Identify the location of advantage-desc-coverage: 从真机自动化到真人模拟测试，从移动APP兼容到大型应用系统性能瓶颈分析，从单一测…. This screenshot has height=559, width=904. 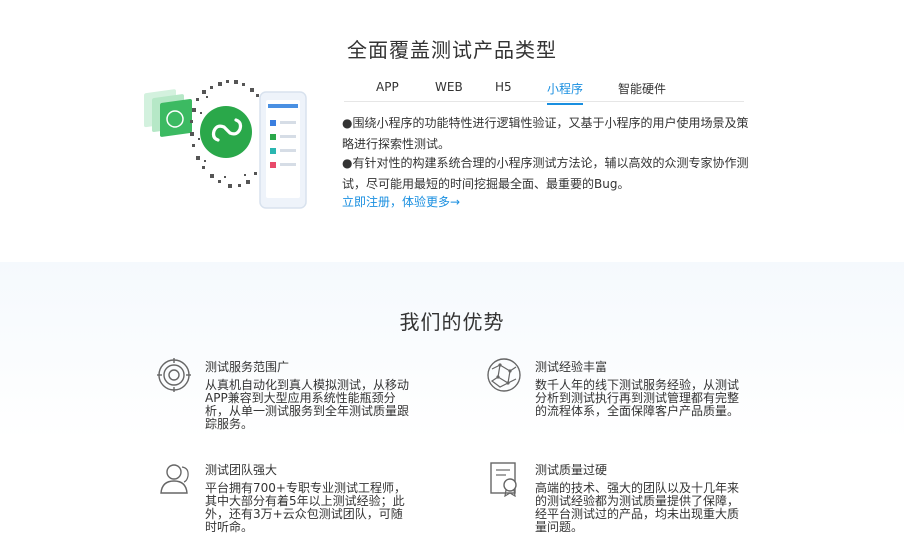
(307, 404).